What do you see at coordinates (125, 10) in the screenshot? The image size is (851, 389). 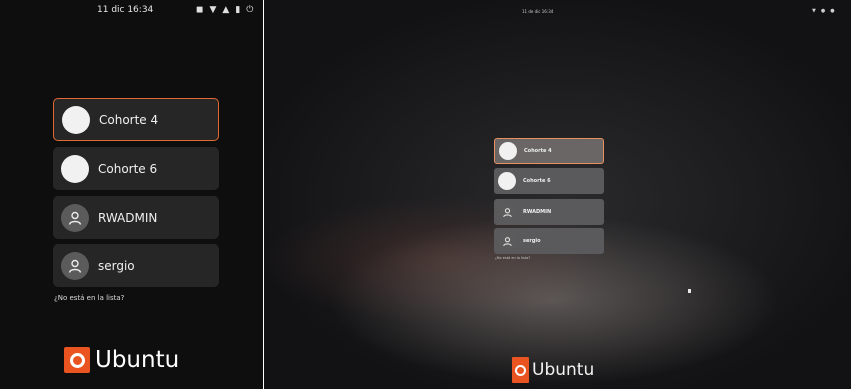 I see `clock: 11 dic 16:34` at bounding box center [125, 10].